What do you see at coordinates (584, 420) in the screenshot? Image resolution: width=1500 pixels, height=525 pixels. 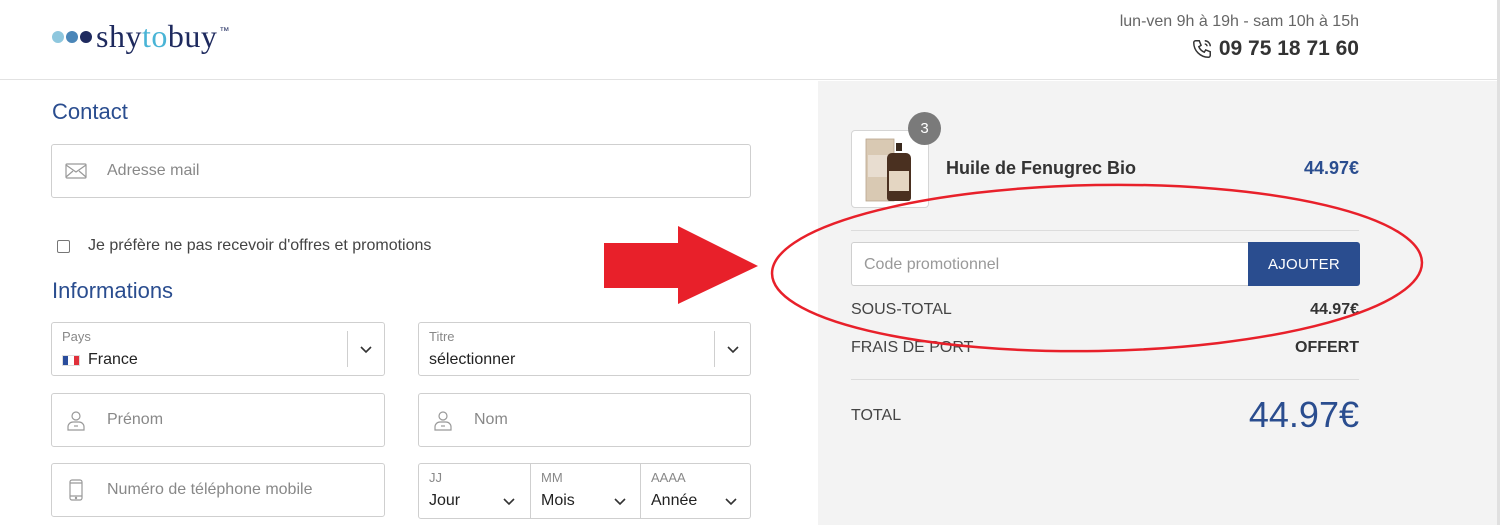 I see `lastname-field: Nom` at bounding box center [584, 420].